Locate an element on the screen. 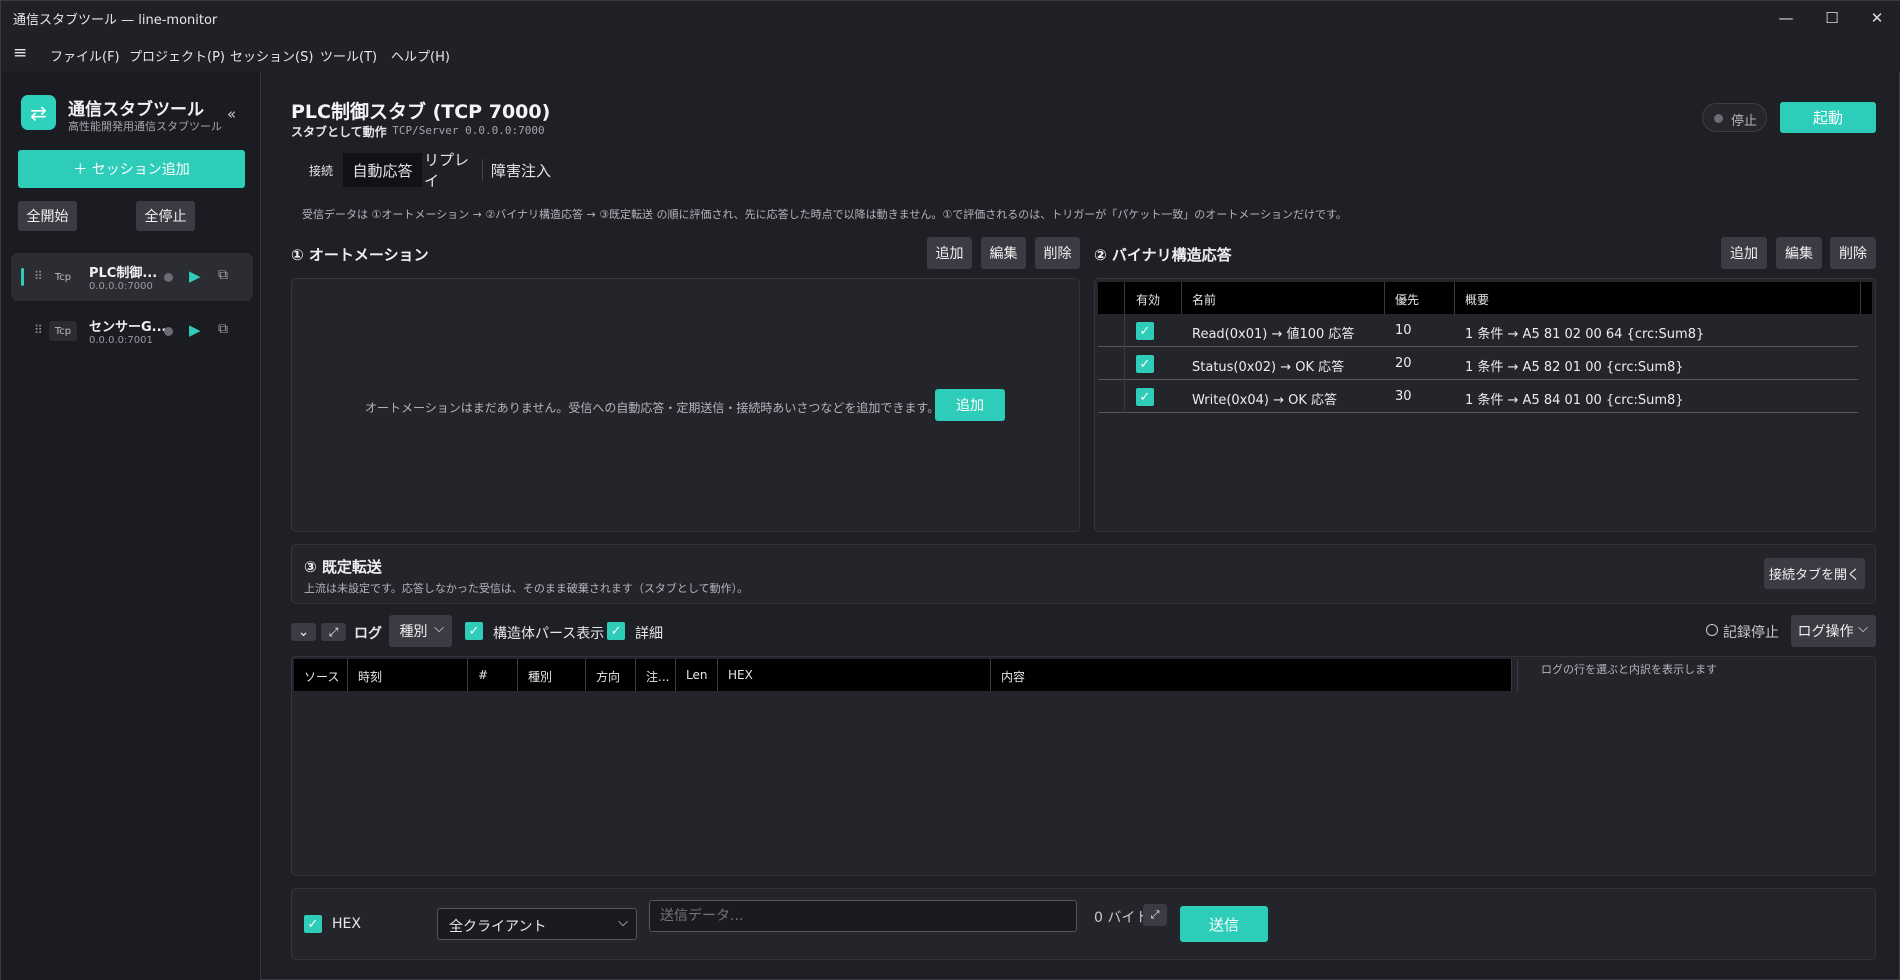 The height and width of the screenshot is (980, 1900). automation-title: ① オートメーション is located at coordinates (360, 255).